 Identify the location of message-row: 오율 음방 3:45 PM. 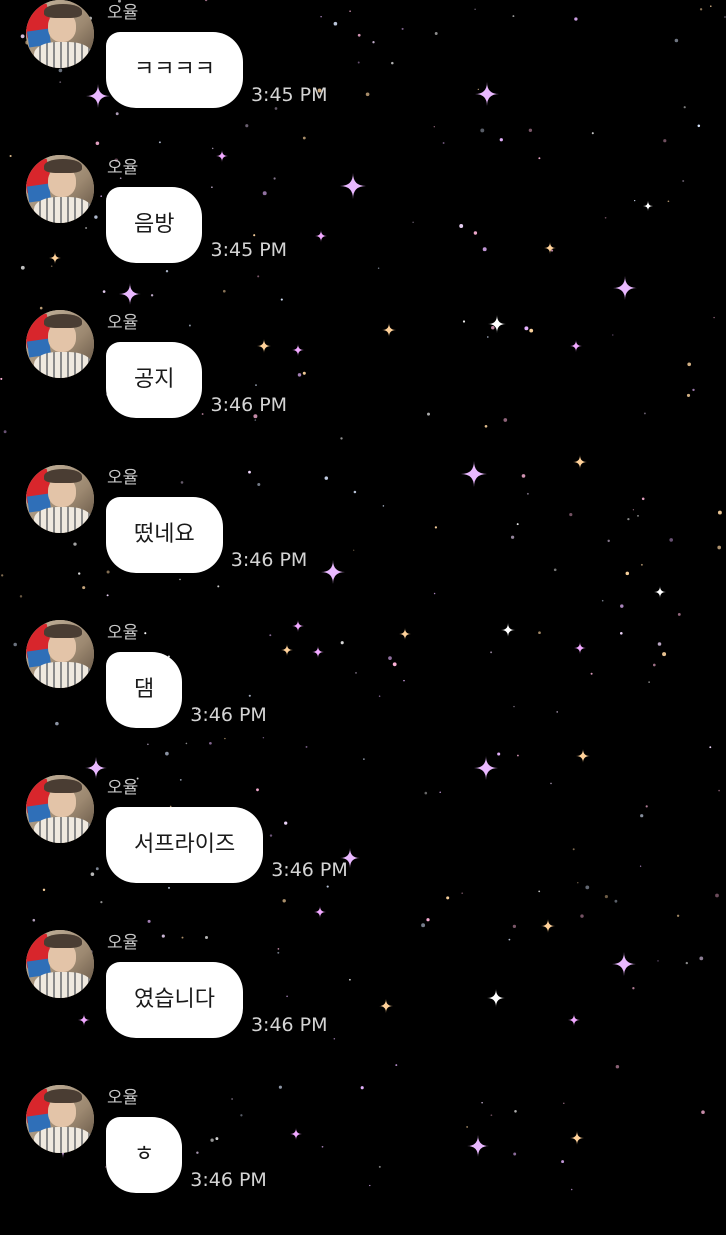
(363, 230).